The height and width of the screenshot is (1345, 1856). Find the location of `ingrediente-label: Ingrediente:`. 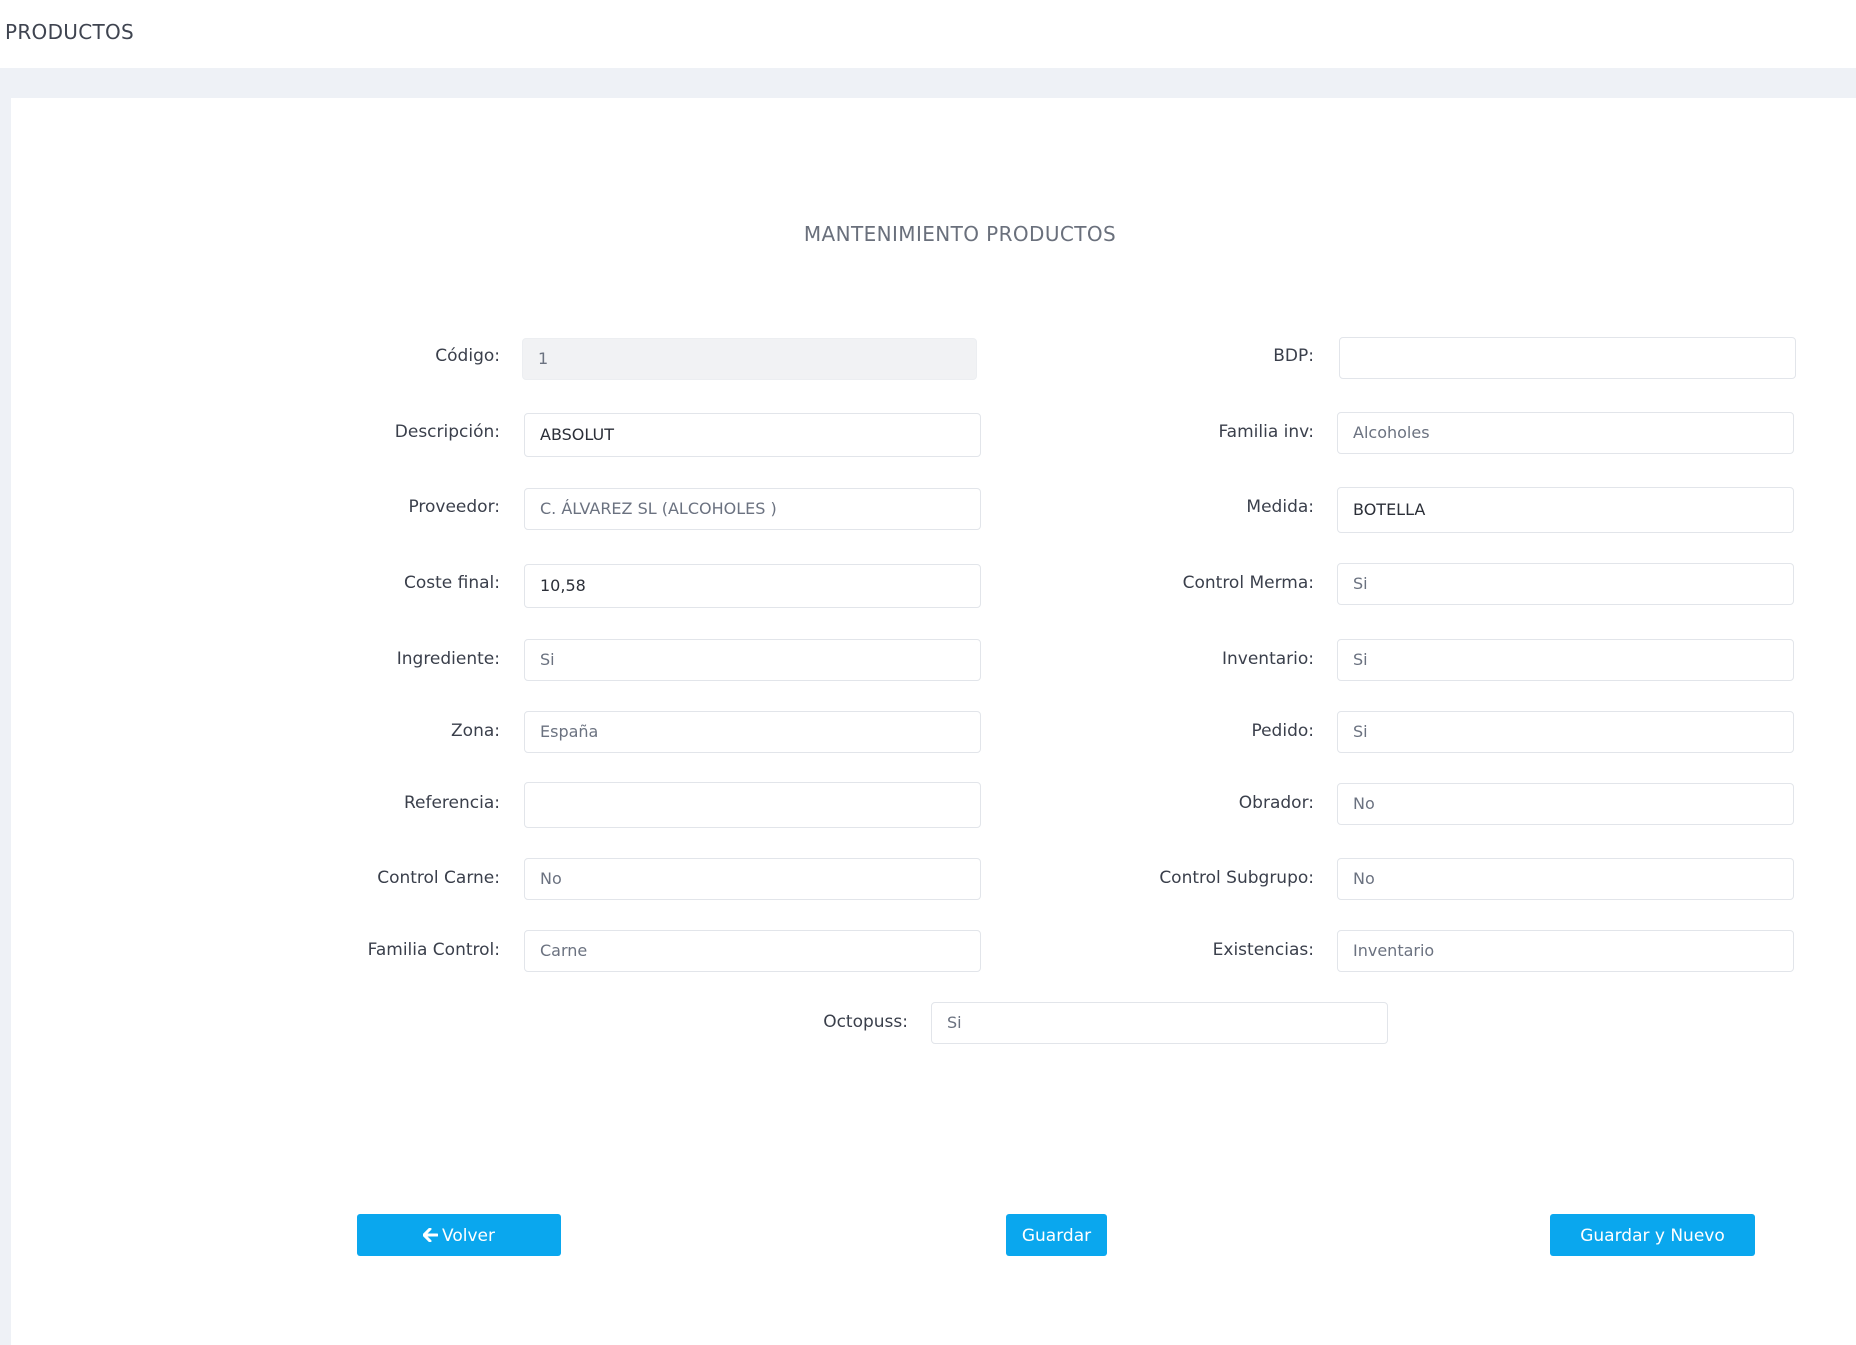

ingrediente-label: Ingrediente: is located at coordinates (448, 659).